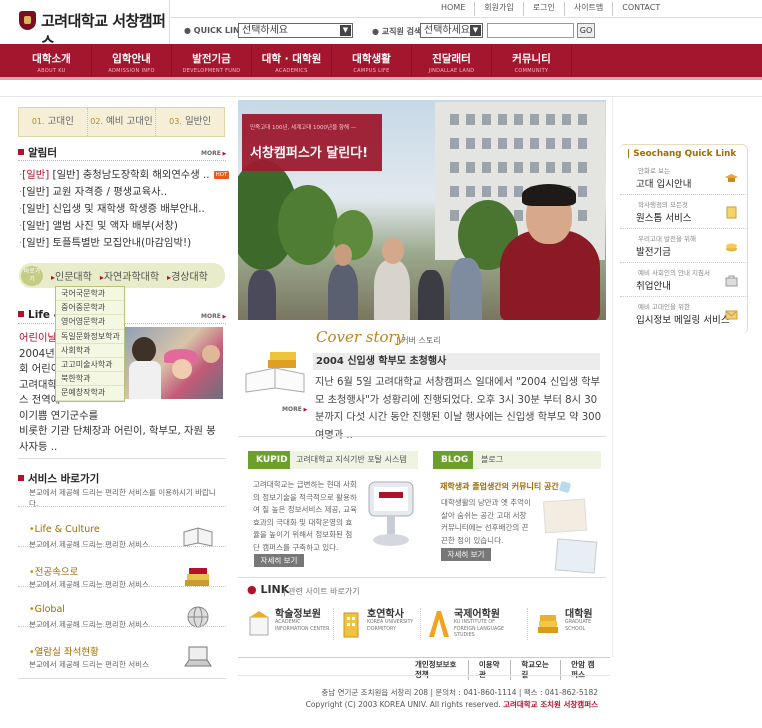 This screenshot has width=762, height=728. What do you see at coordinates (129, 275) in the screenshot?
I see `college-science: 자연과학대학` at bounding box center [129, 275].